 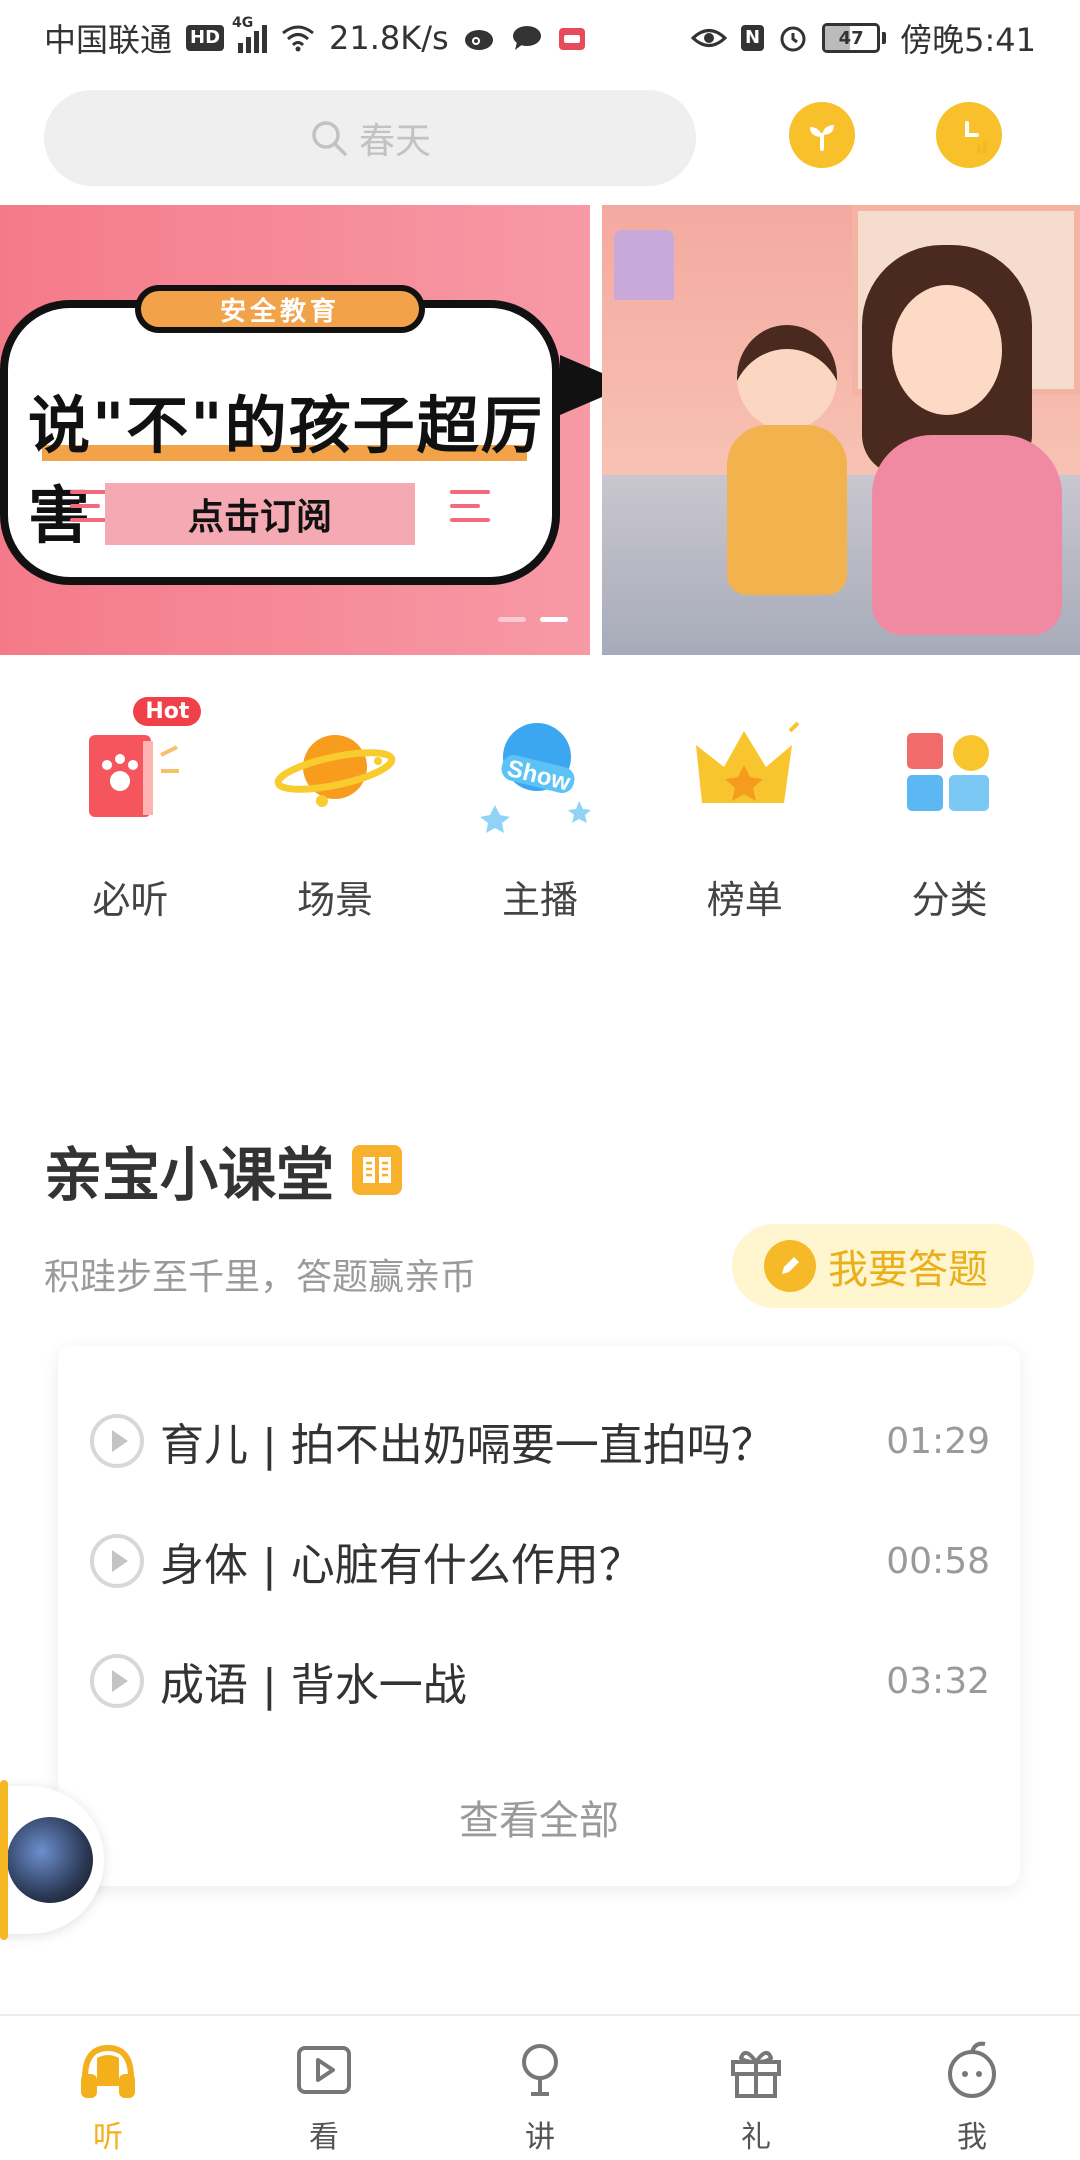 What do you see at coordinates (554, 619) in the screenshot?
I see `banner-dot-active` at bounding box center [554, 619].